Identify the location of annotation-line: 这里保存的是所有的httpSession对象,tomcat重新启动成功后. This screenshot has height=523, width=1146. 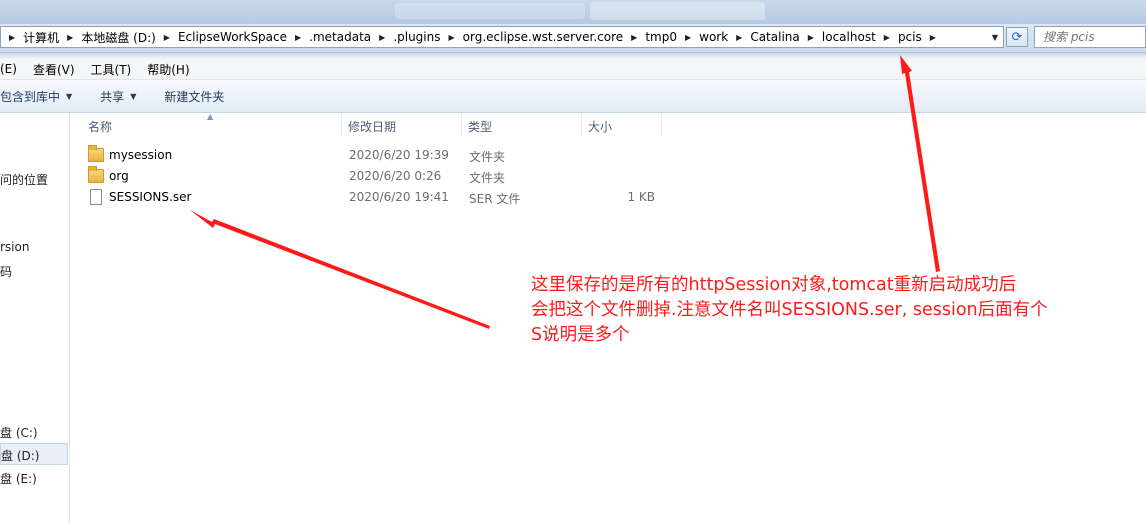
(774, 285).